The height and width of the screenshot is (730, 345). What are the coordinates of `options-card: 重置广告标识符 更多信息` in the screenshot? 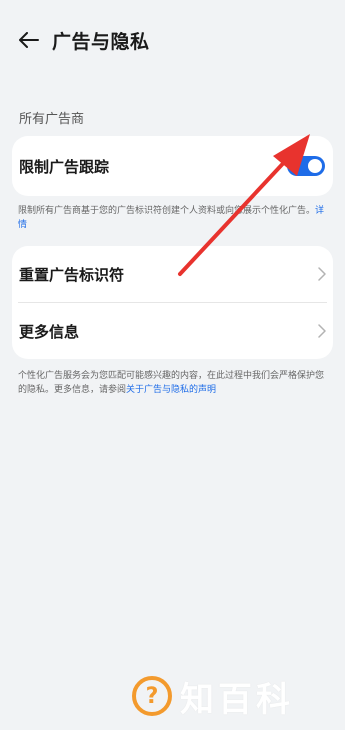 It's located at (172, 302).